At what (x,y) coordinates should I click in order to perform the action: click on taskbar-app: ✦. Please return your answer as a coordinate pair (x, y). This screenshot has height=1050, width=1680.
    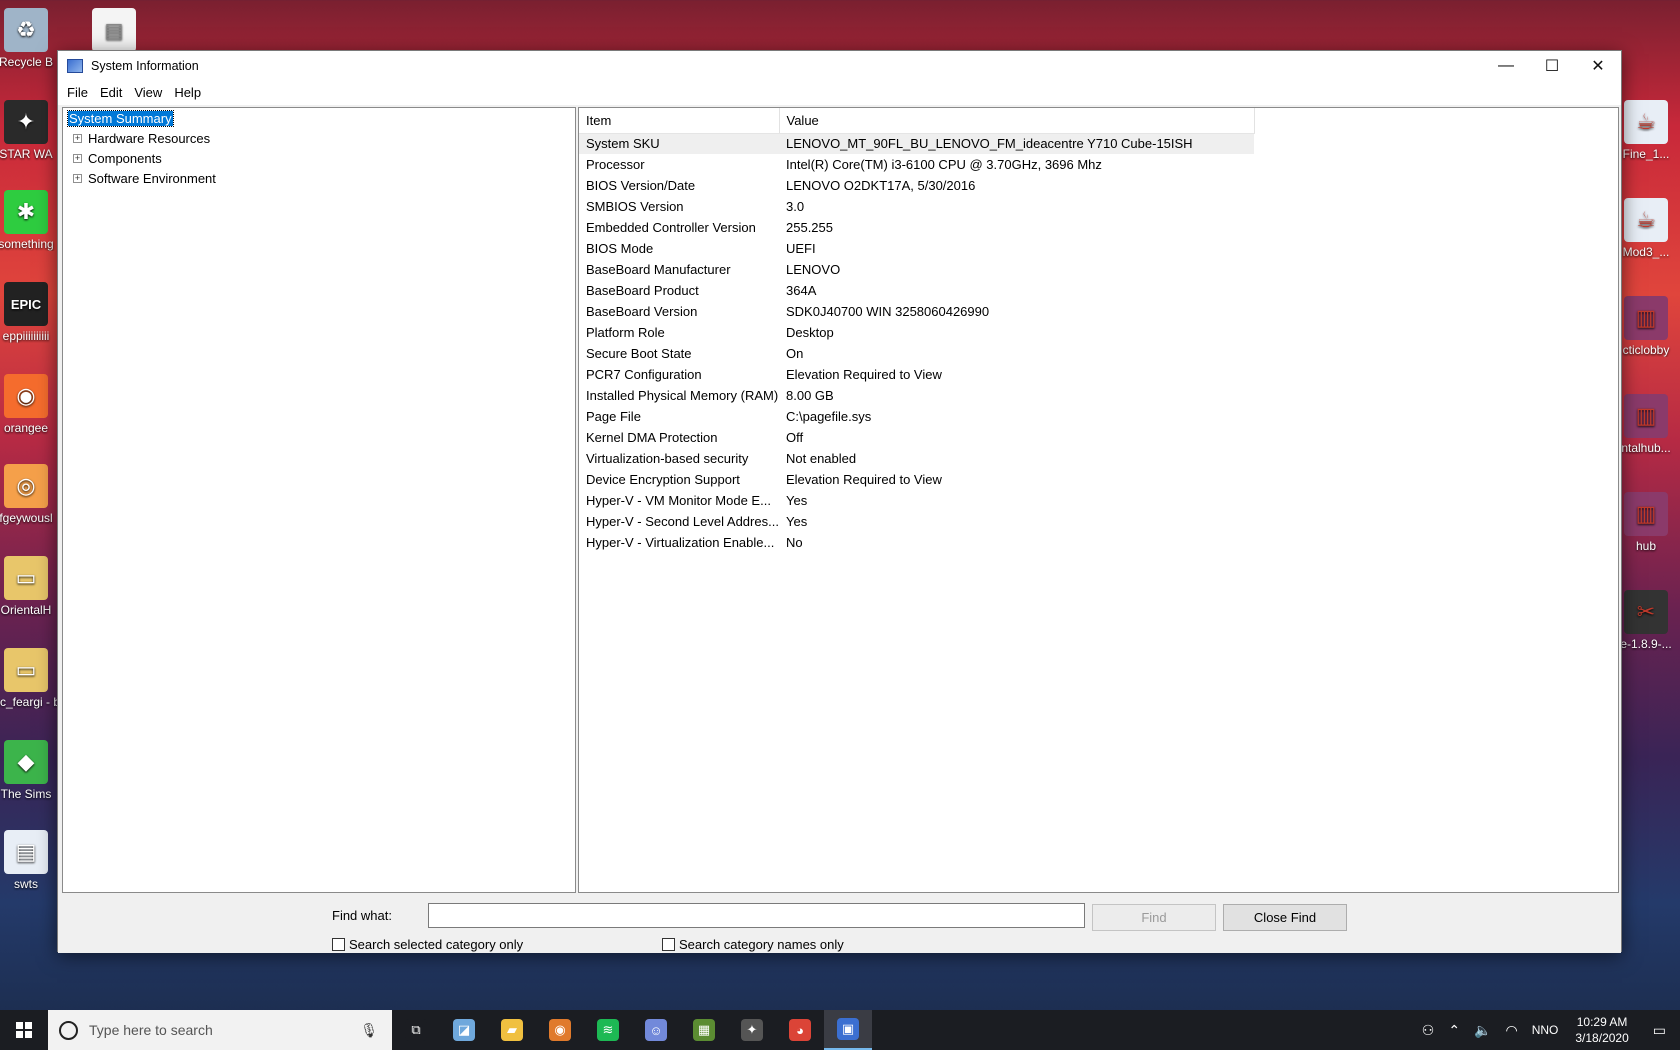
    Looking at the image, I should click on (752, 1030).